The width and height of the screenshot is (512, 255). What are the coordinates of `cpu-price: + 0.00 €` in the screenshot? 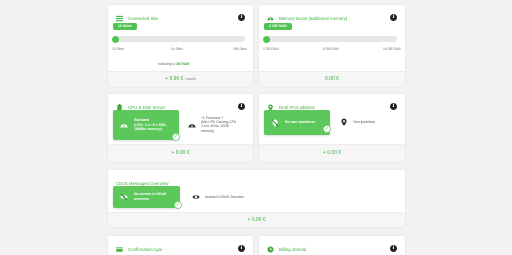 It's located at (180, 153).